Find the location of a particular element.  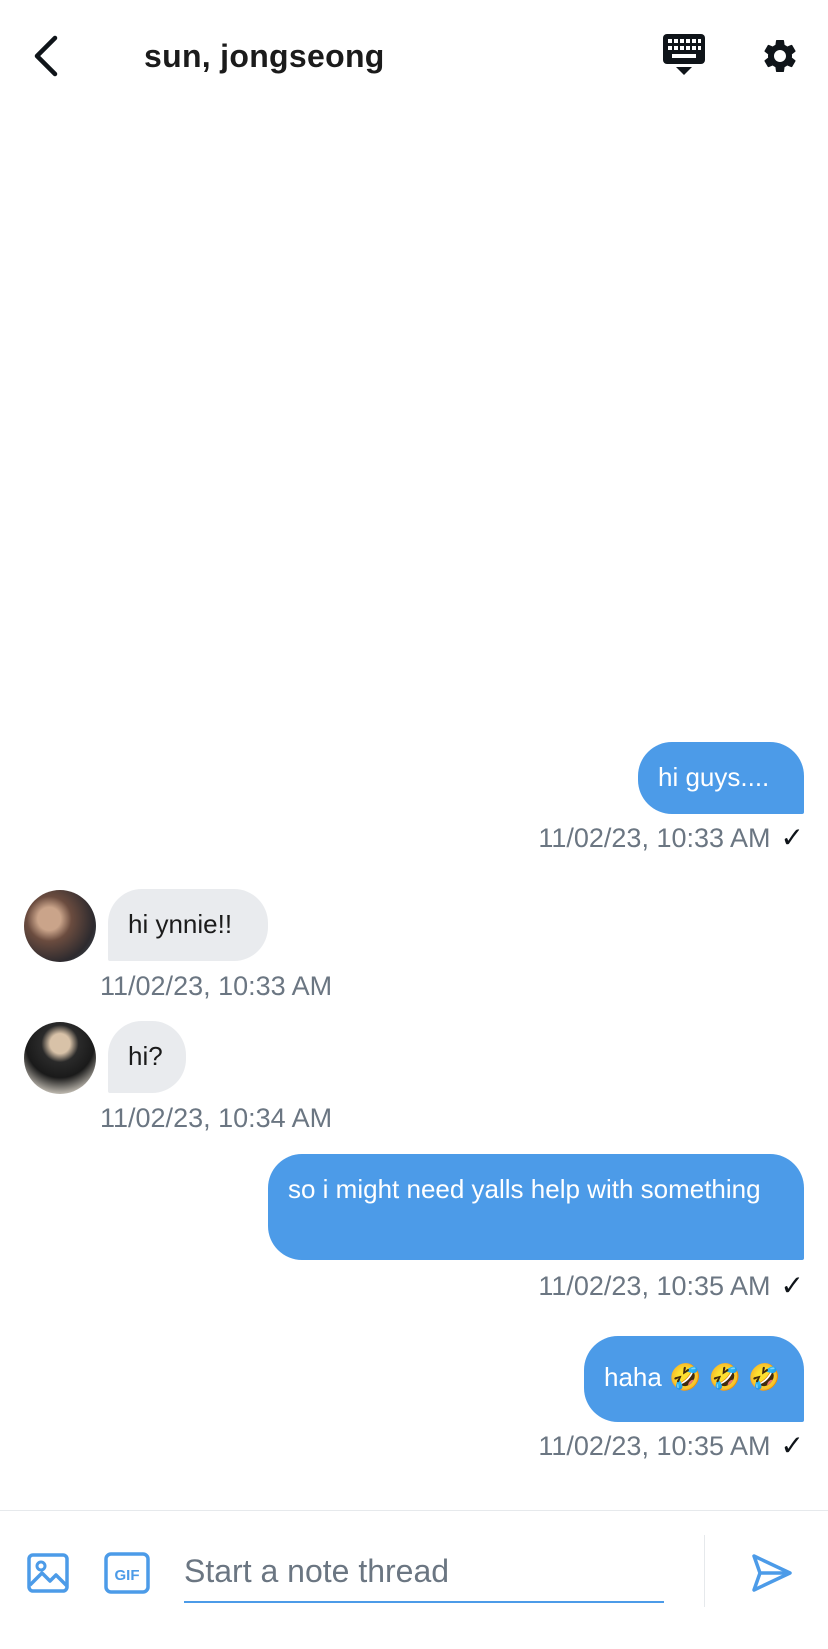

message-bubble-outgoing: haha 🤣 🤣 🤣 is located at coordinates (694, 1379).